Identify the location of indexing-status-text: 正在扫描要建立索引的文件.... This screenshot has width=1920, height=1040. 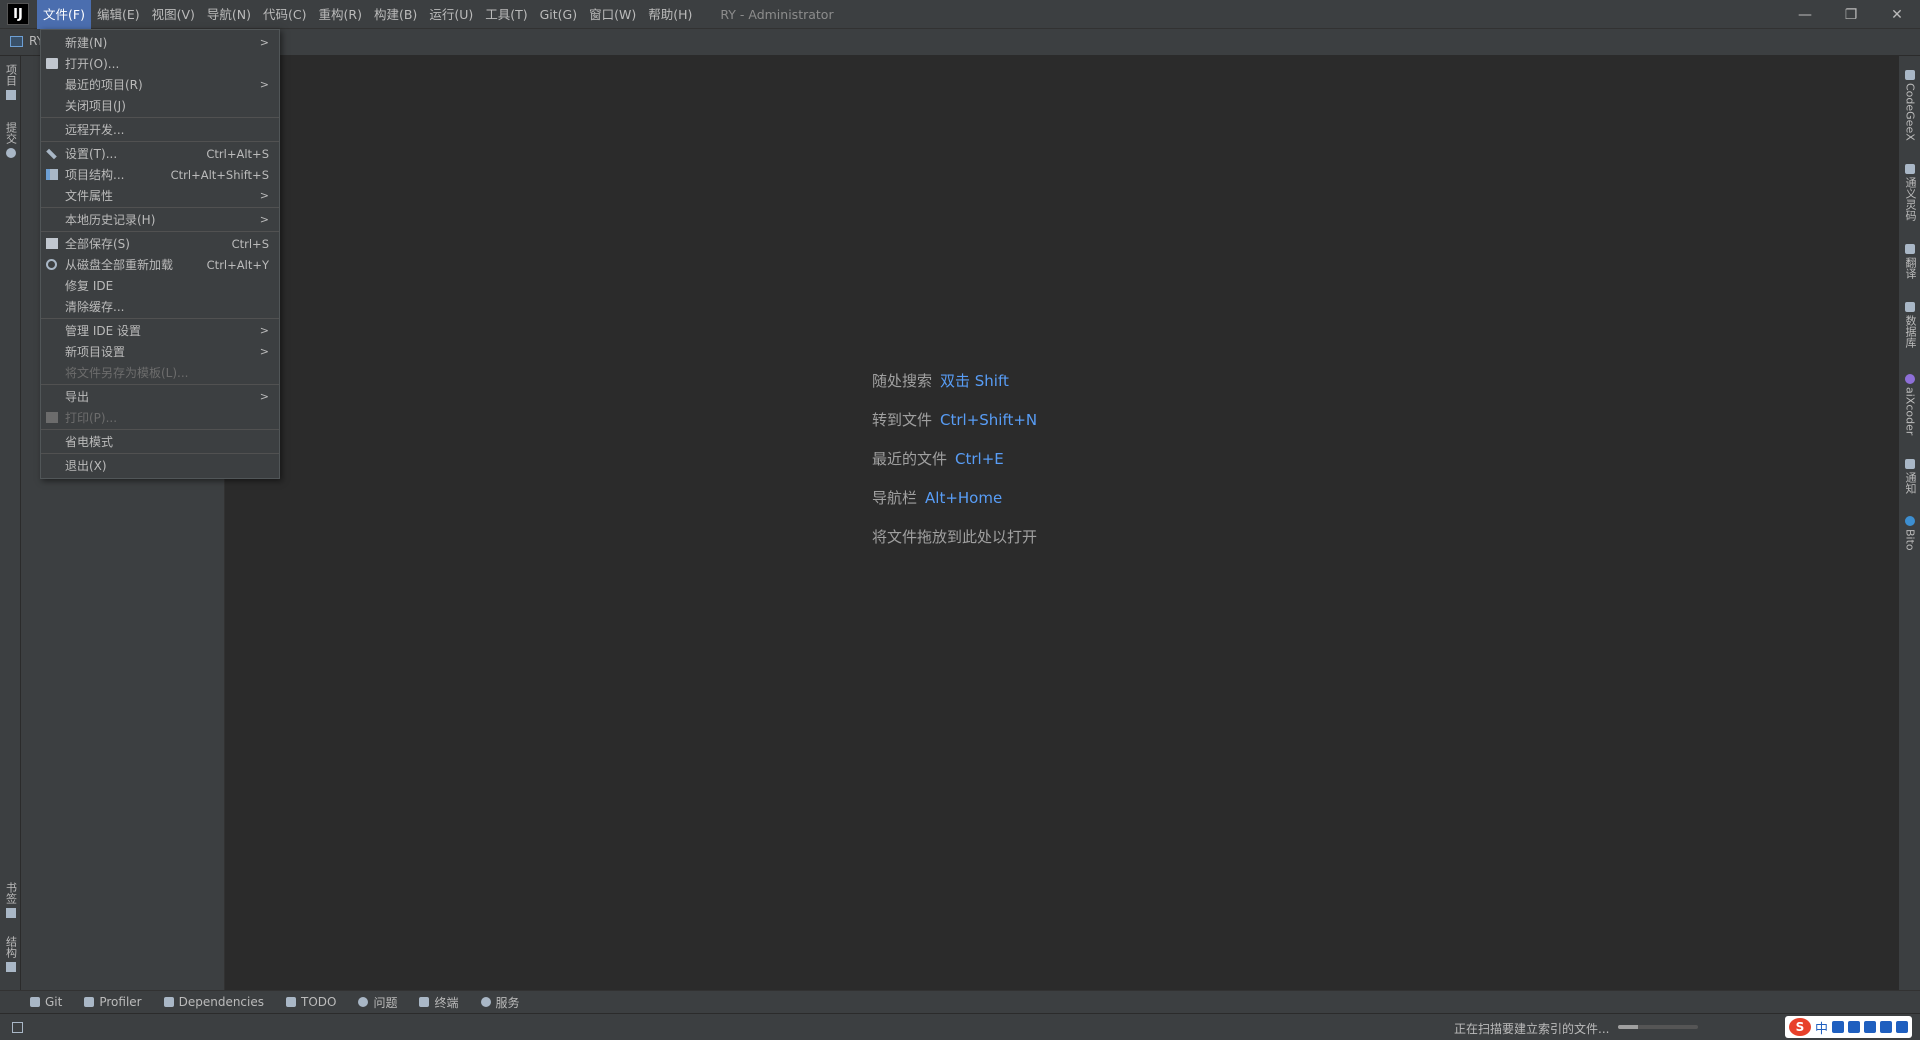
(1531, 1028).